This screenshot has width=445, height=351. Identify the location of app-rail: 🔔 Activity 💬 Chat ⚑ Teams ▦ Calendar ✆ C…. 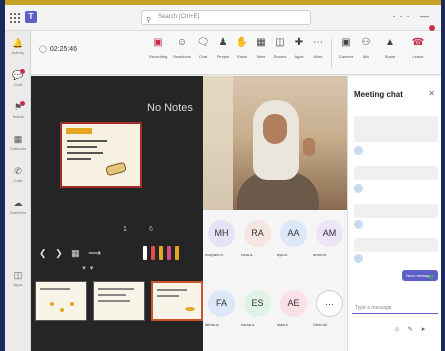
(18, 191).